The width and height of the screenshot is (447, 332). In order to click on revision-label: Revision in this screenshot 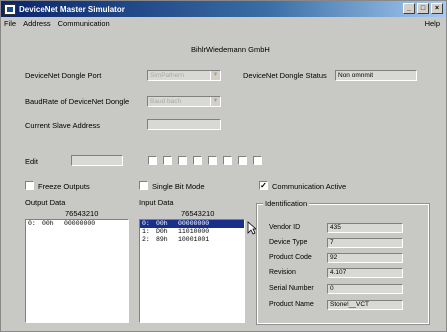, I will do `click(282, 272)`.